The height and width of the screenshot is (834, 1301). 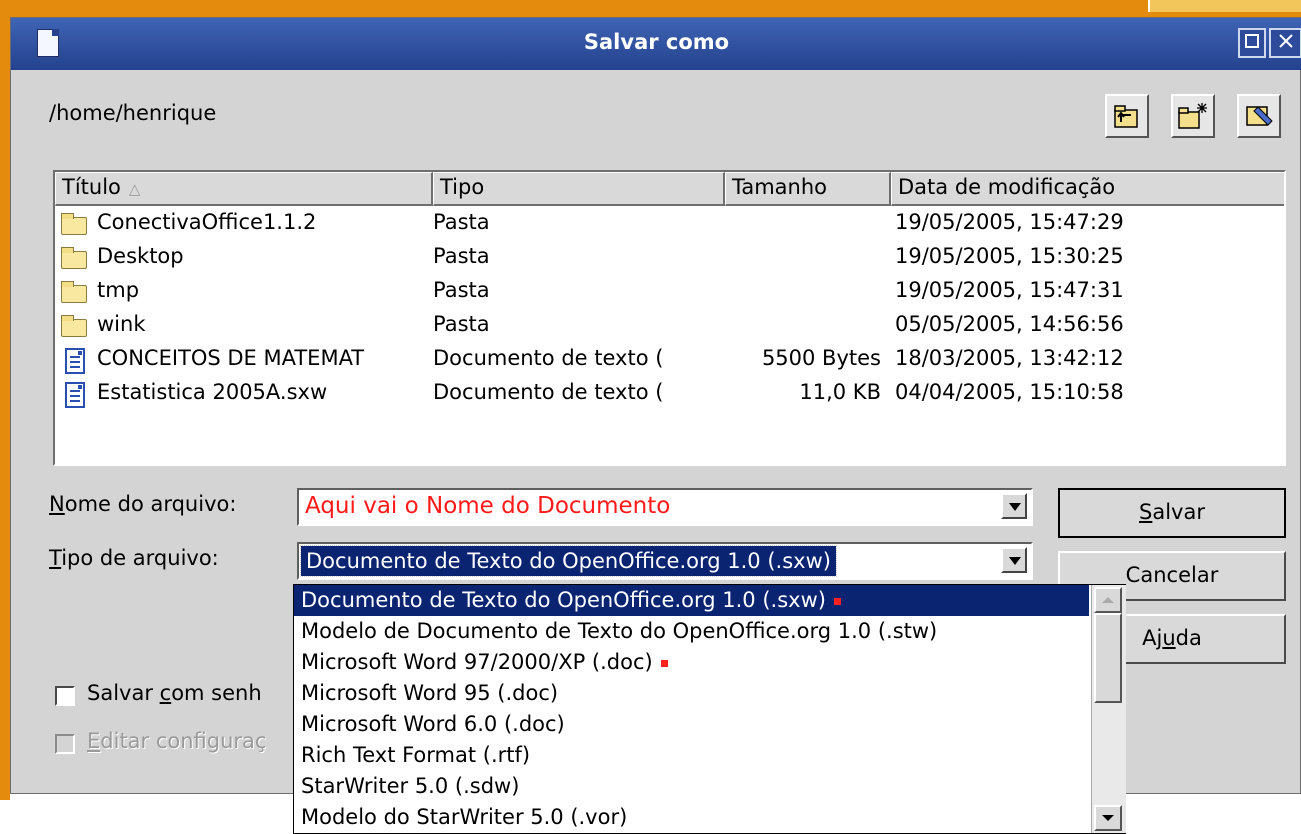 What do you see at coordinates (691, 662) in the screenshot?
I see `list-item: Microsoft Word 97/2000/XP (.doc)` at bounding box center [691, 662].